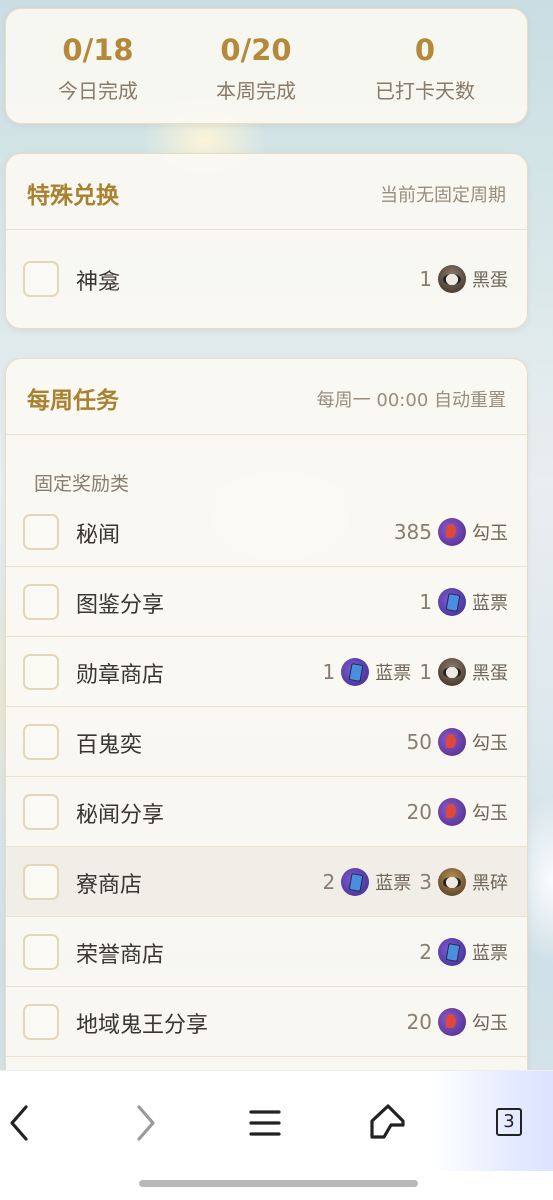 This screenshot has height=1200, width=553. What do you see at coordinates (120, 955) in the screenshot?
I see `task-name: 荣誉商店` at bounding box center [120, 955].